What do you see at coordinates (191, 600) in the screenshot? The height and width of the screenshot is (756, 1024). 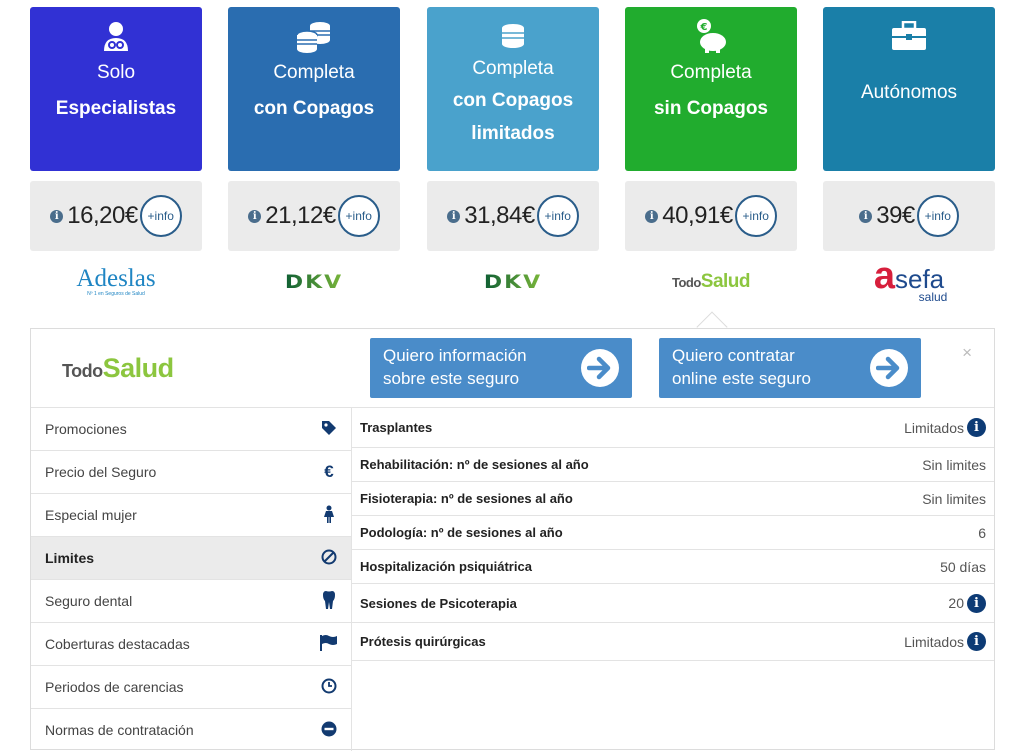 I see `menu-item-dental: Seguro dental` at bounding box center [191, 600].